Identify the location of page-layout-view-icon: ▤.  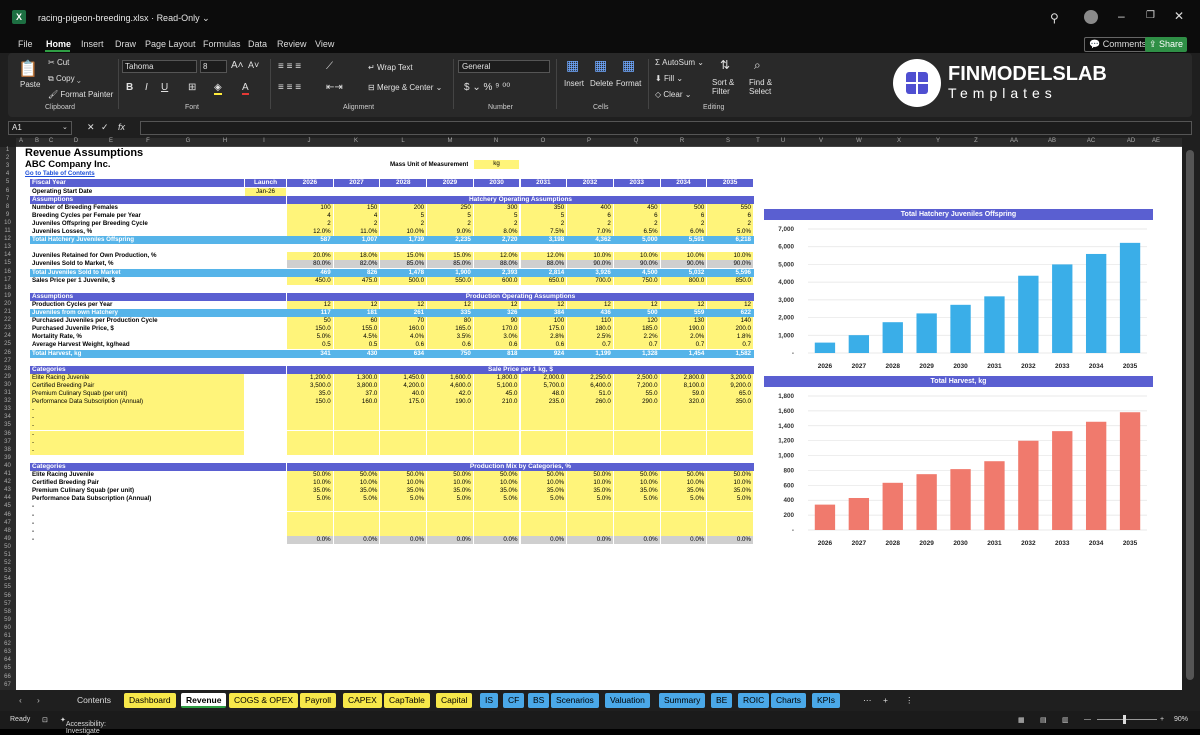
(1043, 720).